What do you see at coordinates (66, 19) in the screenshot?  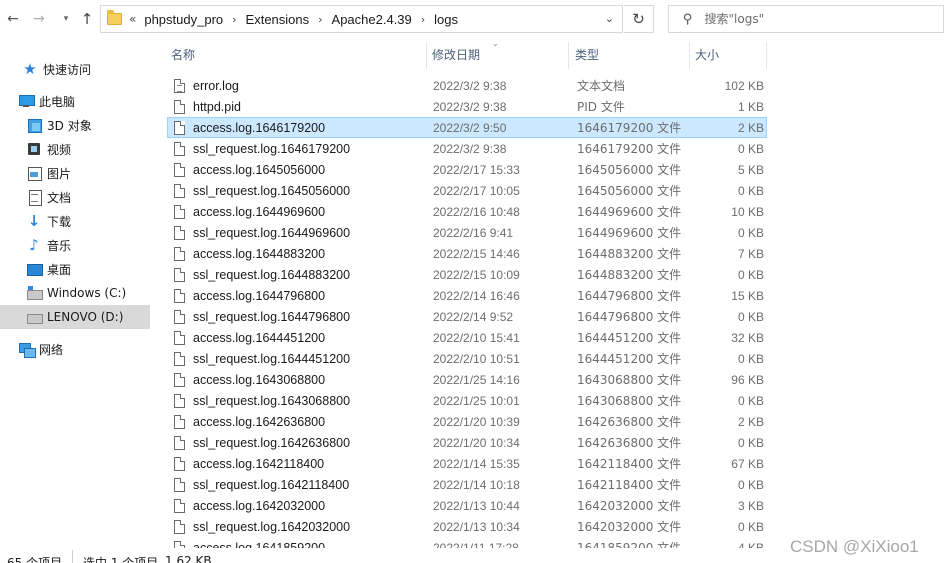 I see `chevron-down-icon: ▾` at bounding box center [66, 19].